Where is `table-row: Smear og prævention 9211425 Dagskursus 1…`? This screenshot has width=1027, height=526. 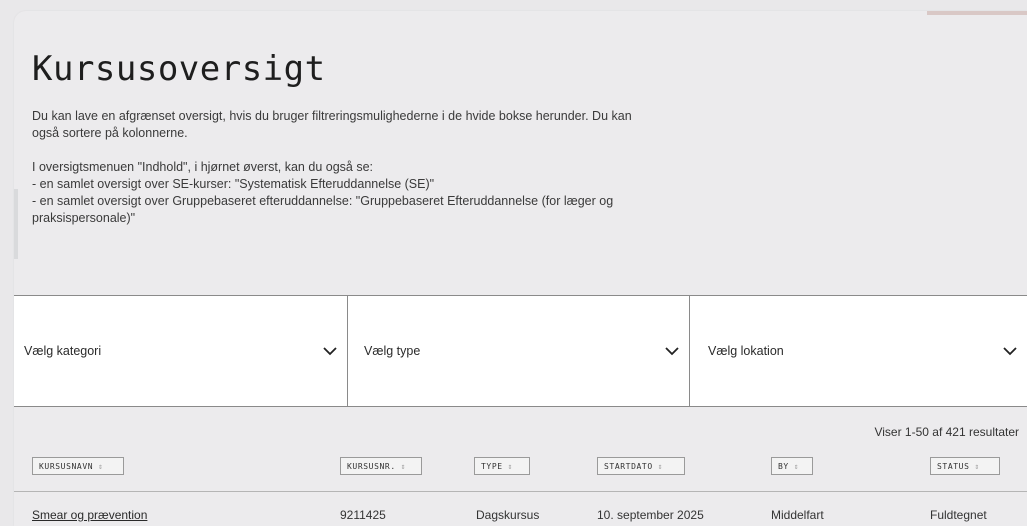 table-row: Smear og prævention 9211425 Dagskursus 1… is located at coordinates (520, 508).